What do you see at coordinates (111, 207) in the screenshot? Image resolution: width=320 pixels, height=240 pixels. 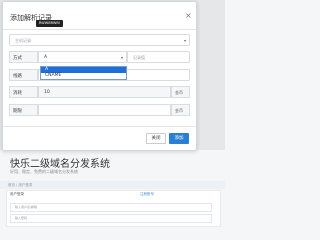 I see `username-input: 输入用户名/邮箱` at bounding box center [111, 207].